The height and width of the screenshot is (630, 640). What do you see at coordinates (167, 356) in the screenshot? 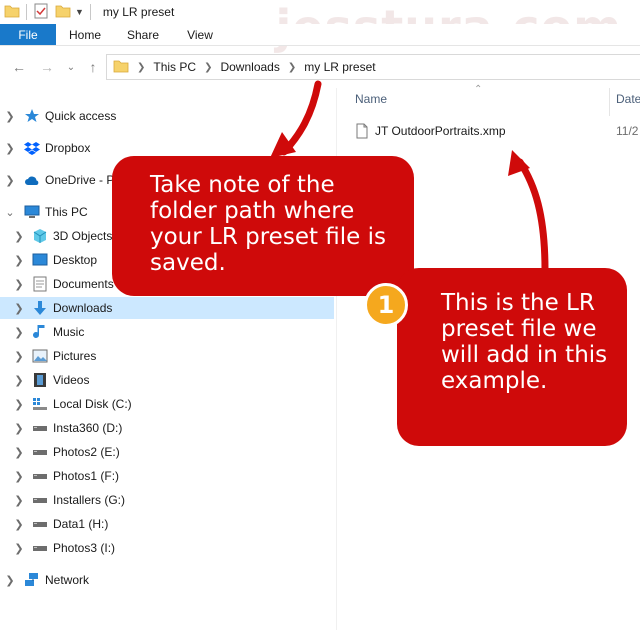
I see `sidebar-item-pictures: ❯ Pictures` at bounding box center [167, 356].